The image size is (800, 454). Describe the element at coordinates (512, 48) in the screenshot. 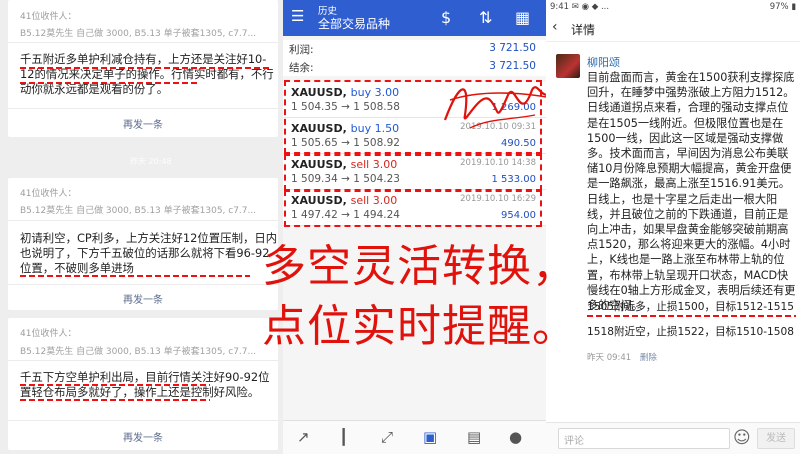

I see `summary-value: 3 721.50` at that location.